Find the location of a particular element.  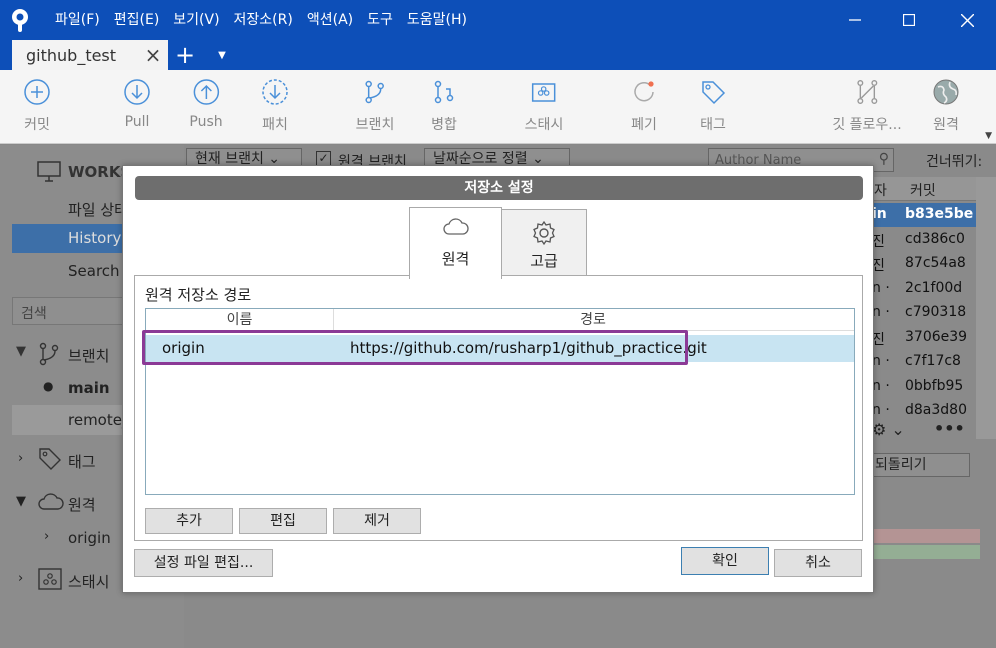

commit-hash: 3706e39 is located at coordinates (936, 336).